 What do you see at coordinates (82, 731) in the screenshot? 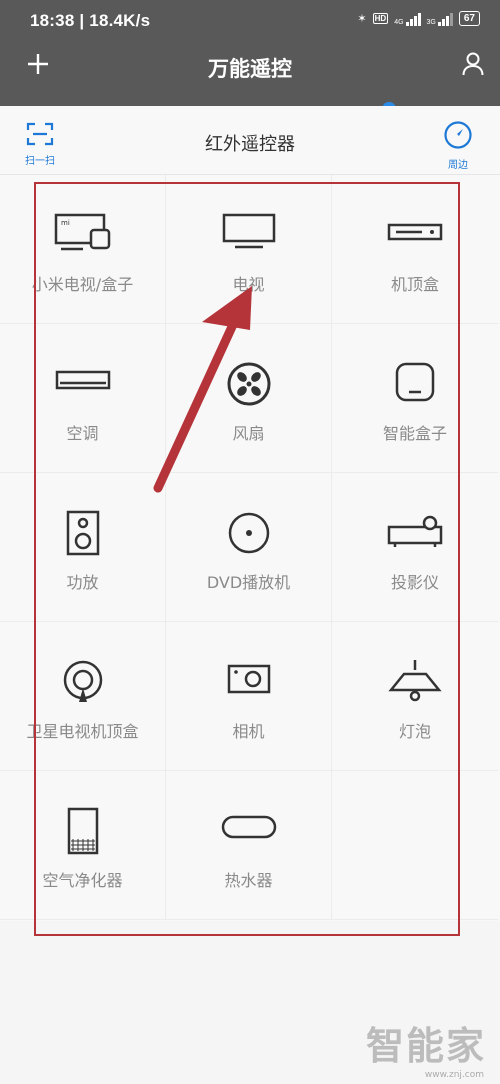
I see `device-label: 卫星电视机顶盒` at bounding box center [82, 731].